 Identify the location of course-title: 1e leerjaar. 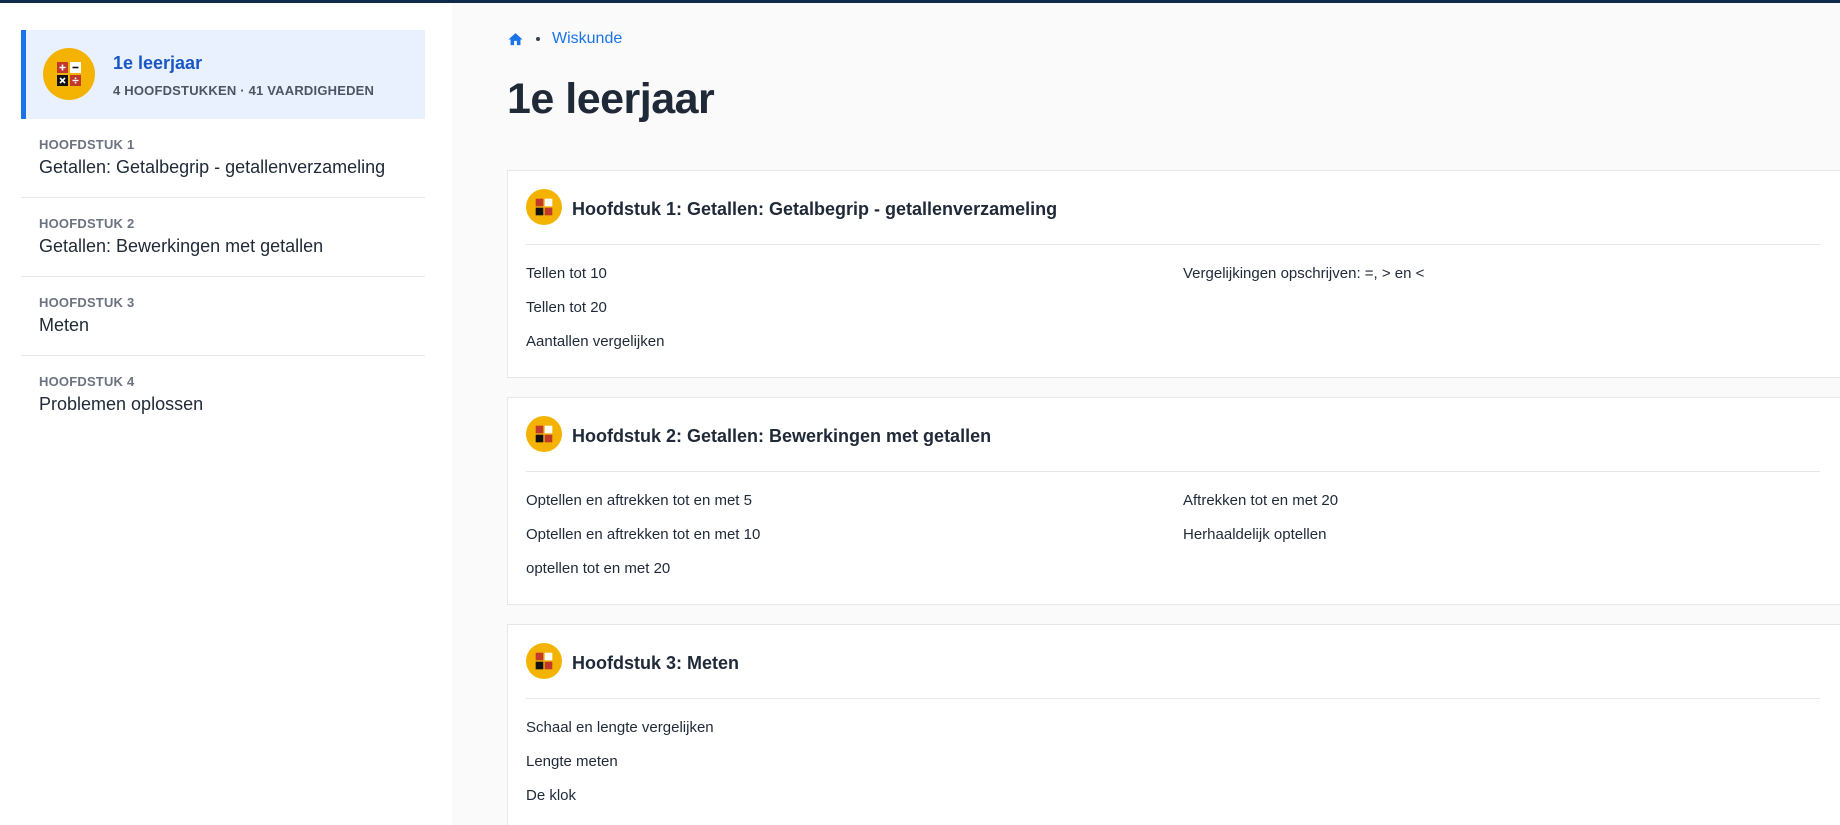
(158, 63).